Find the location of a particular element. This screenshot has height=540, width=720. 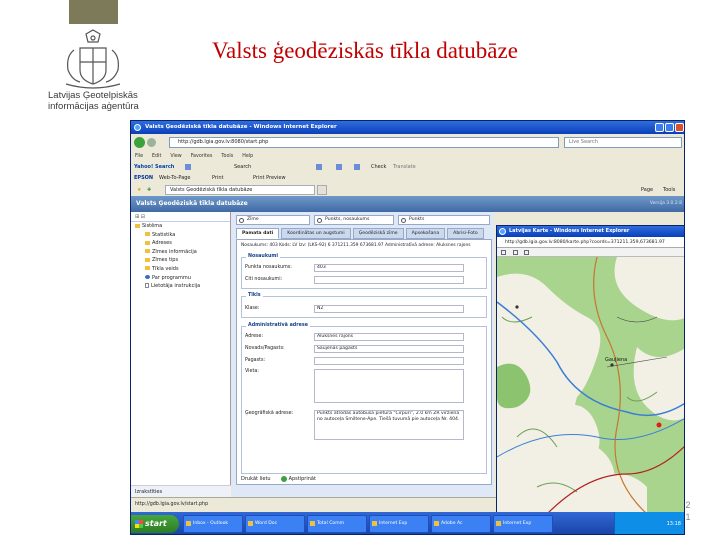

translate-button: Translate is located at coordinates (404, 167).